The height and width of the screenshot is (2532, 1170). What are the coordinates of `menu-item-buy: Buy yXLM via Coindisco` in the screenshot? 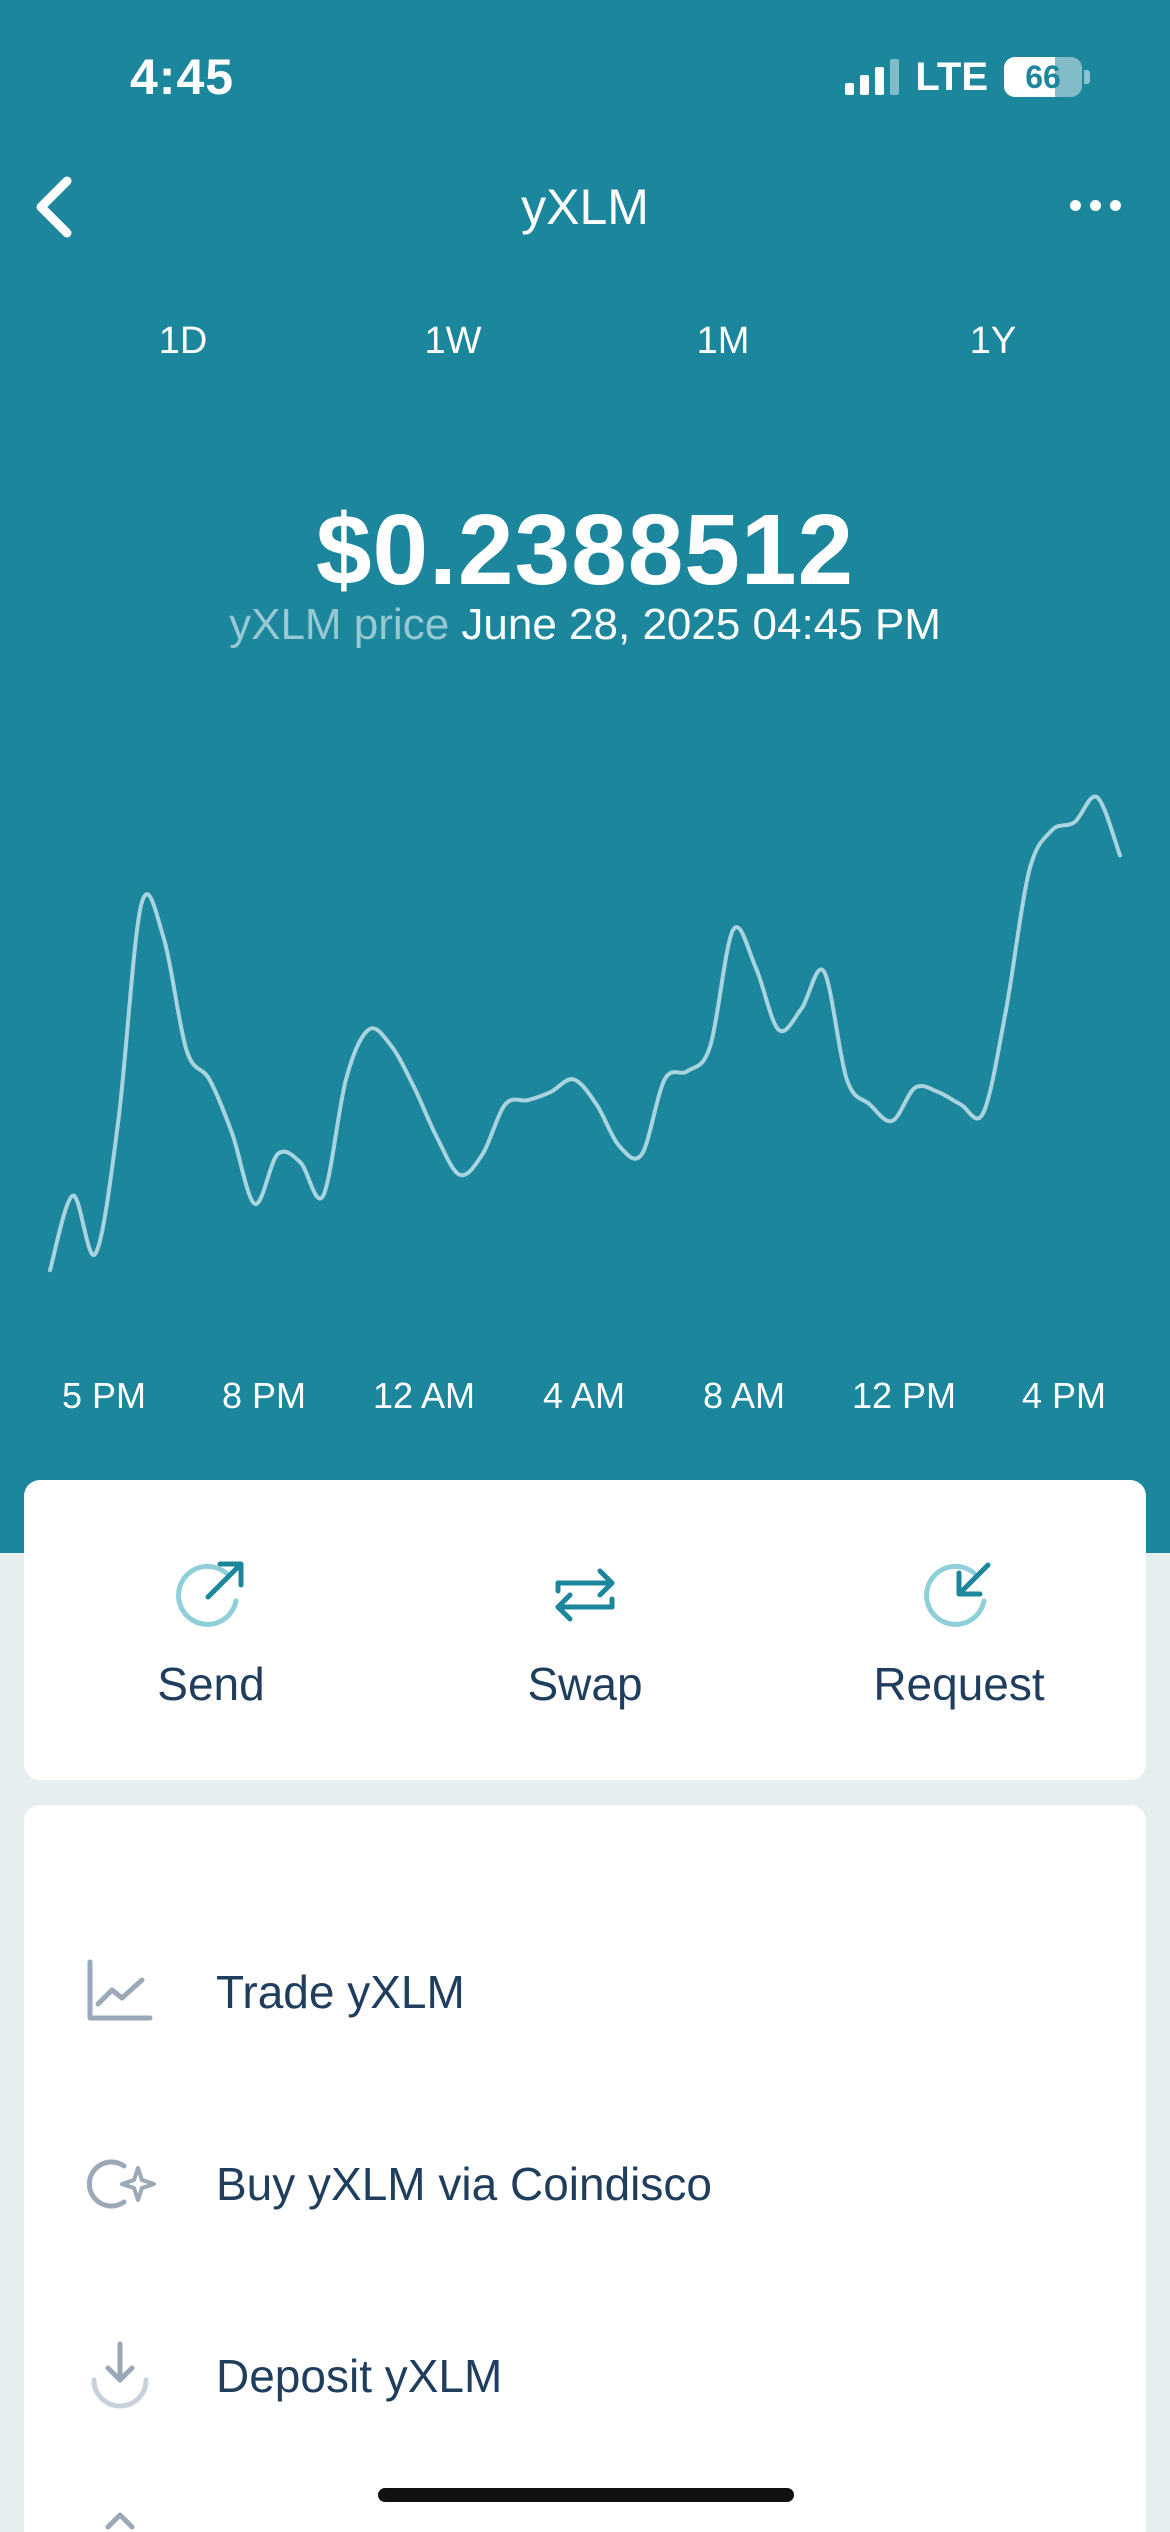 It's located at (585, 2184).